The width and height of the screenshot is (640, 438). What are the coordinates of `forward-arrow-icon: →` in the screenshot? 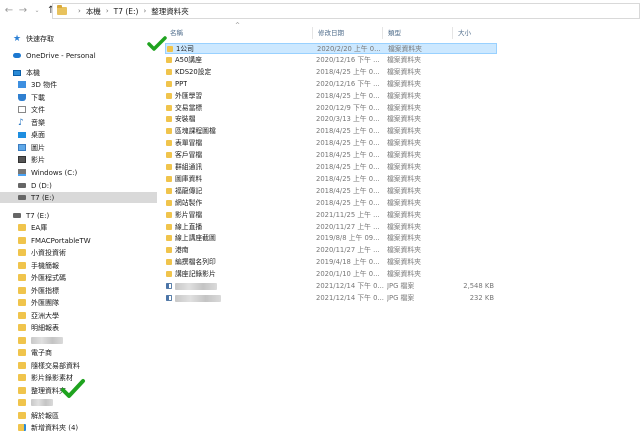 It's located at (23, 11).